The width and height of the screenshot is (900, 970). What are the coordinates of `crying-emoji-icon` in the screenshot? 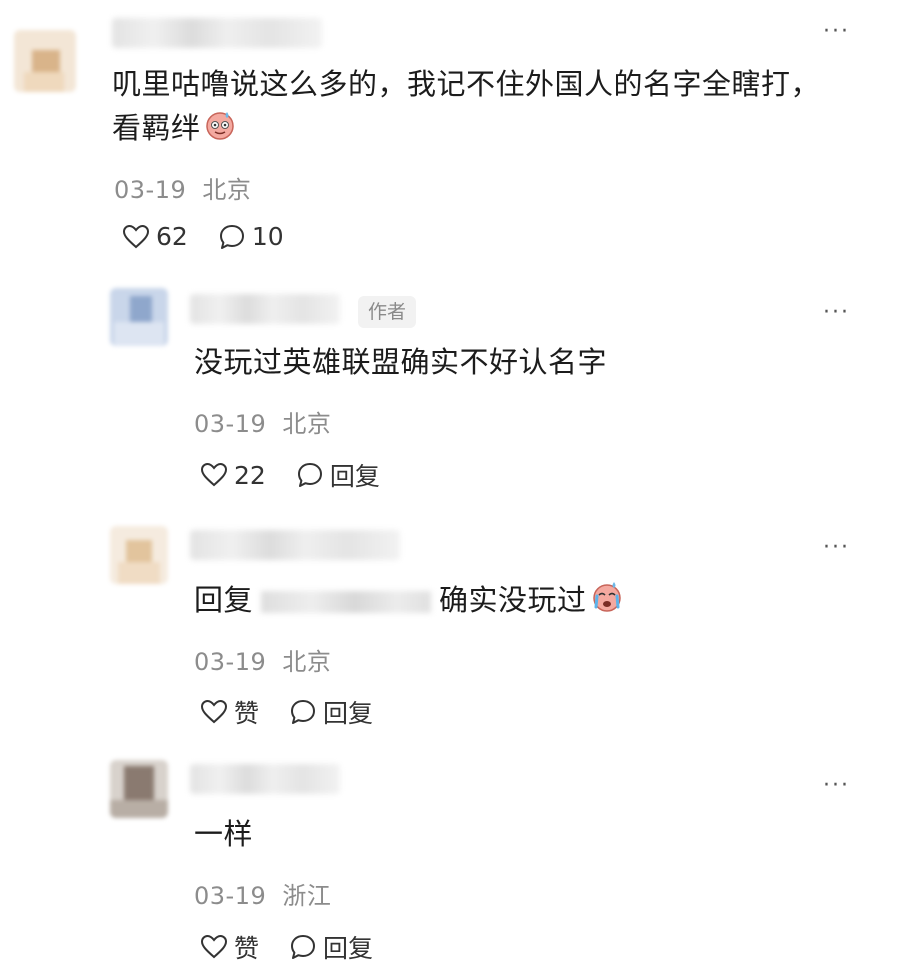 It's located at (607, 602).